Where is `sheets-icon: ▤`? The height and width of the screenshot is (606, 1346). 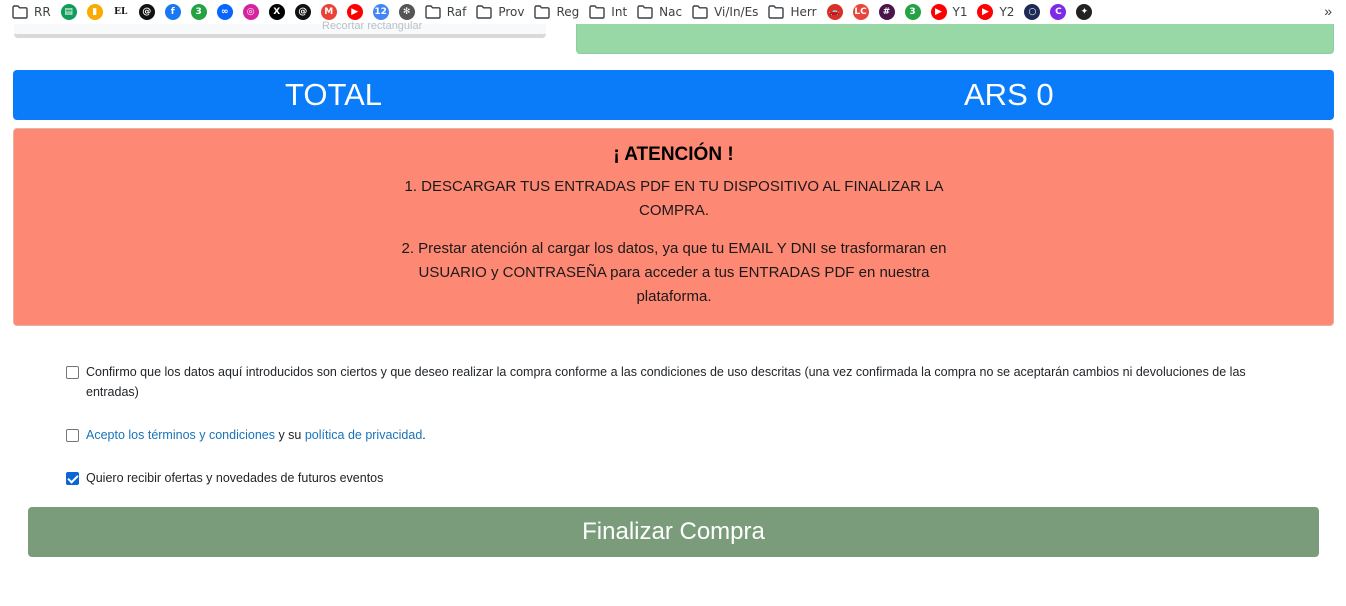
sheets-icon: ▤ is located at coordinates (68, 12).